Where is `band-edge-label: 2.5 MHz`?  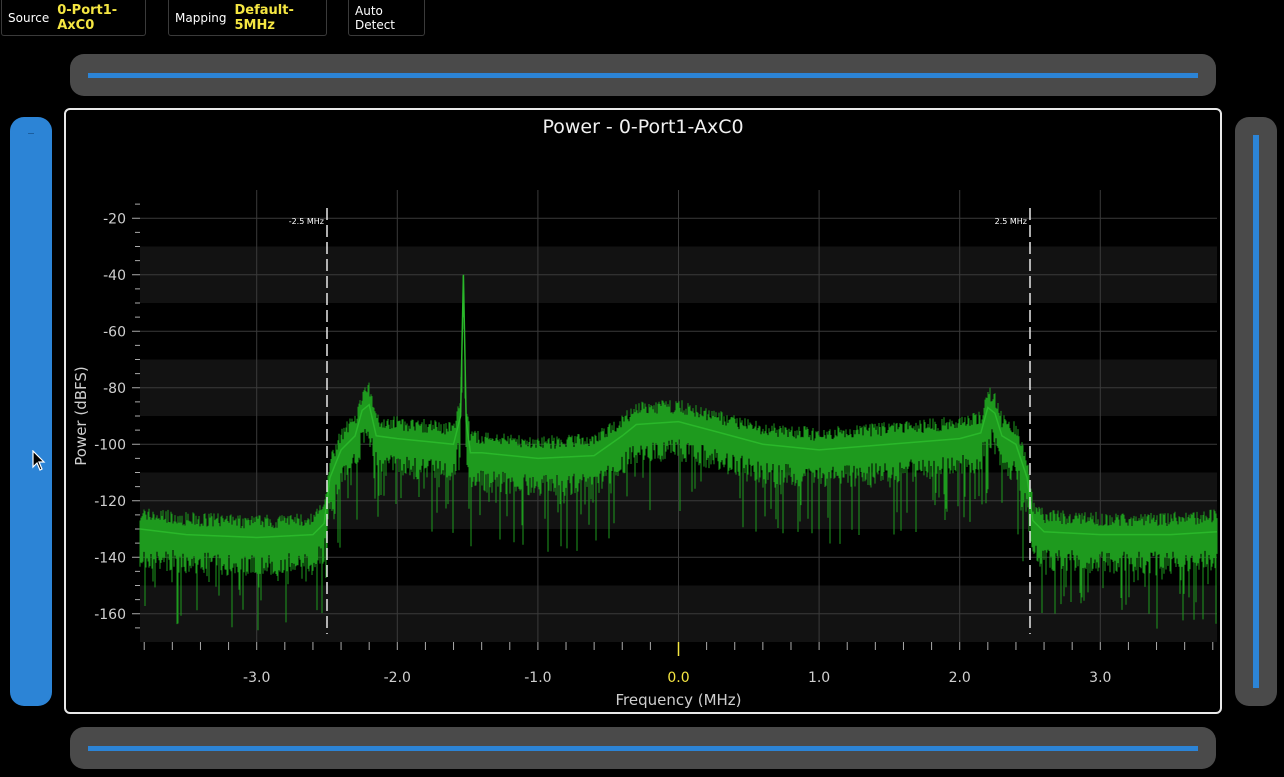 band-edge-label: 2.5 MHz is located at coordinates (1011, 221).